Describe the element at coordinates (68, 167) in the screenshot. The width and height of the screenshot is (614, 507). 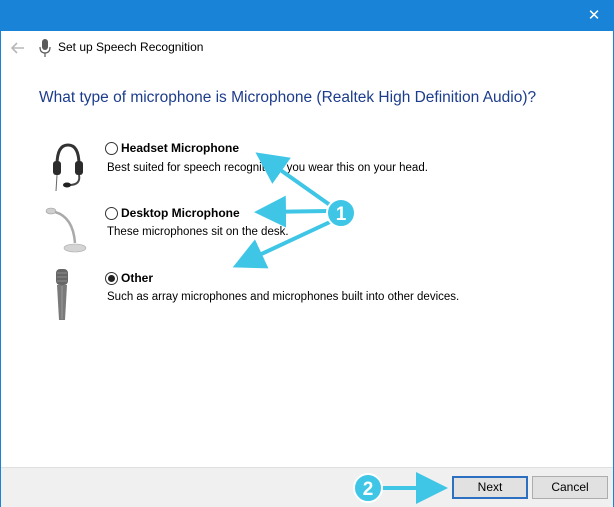
I see `headset-icon` at that location.